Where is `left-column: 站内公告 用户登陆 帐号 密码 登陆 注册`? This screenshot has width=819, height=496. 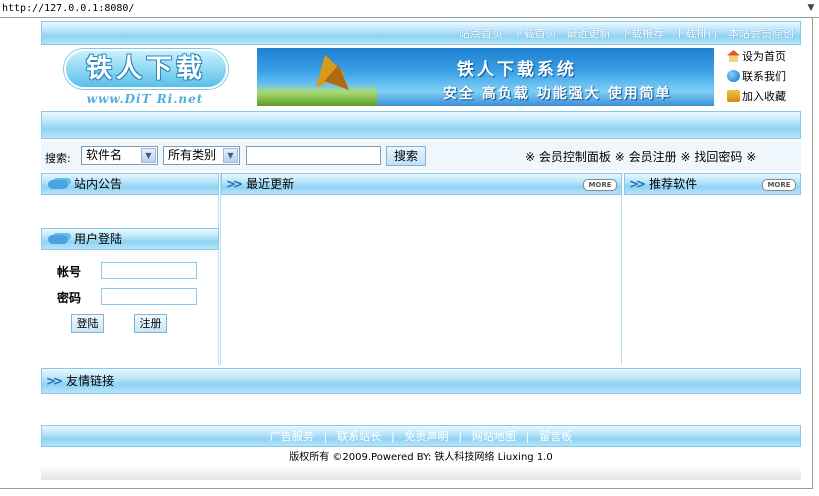
left-column: 站内公告 用户登陆 帐号 密码 登陆 注册 is located at coordinates (130, 269).